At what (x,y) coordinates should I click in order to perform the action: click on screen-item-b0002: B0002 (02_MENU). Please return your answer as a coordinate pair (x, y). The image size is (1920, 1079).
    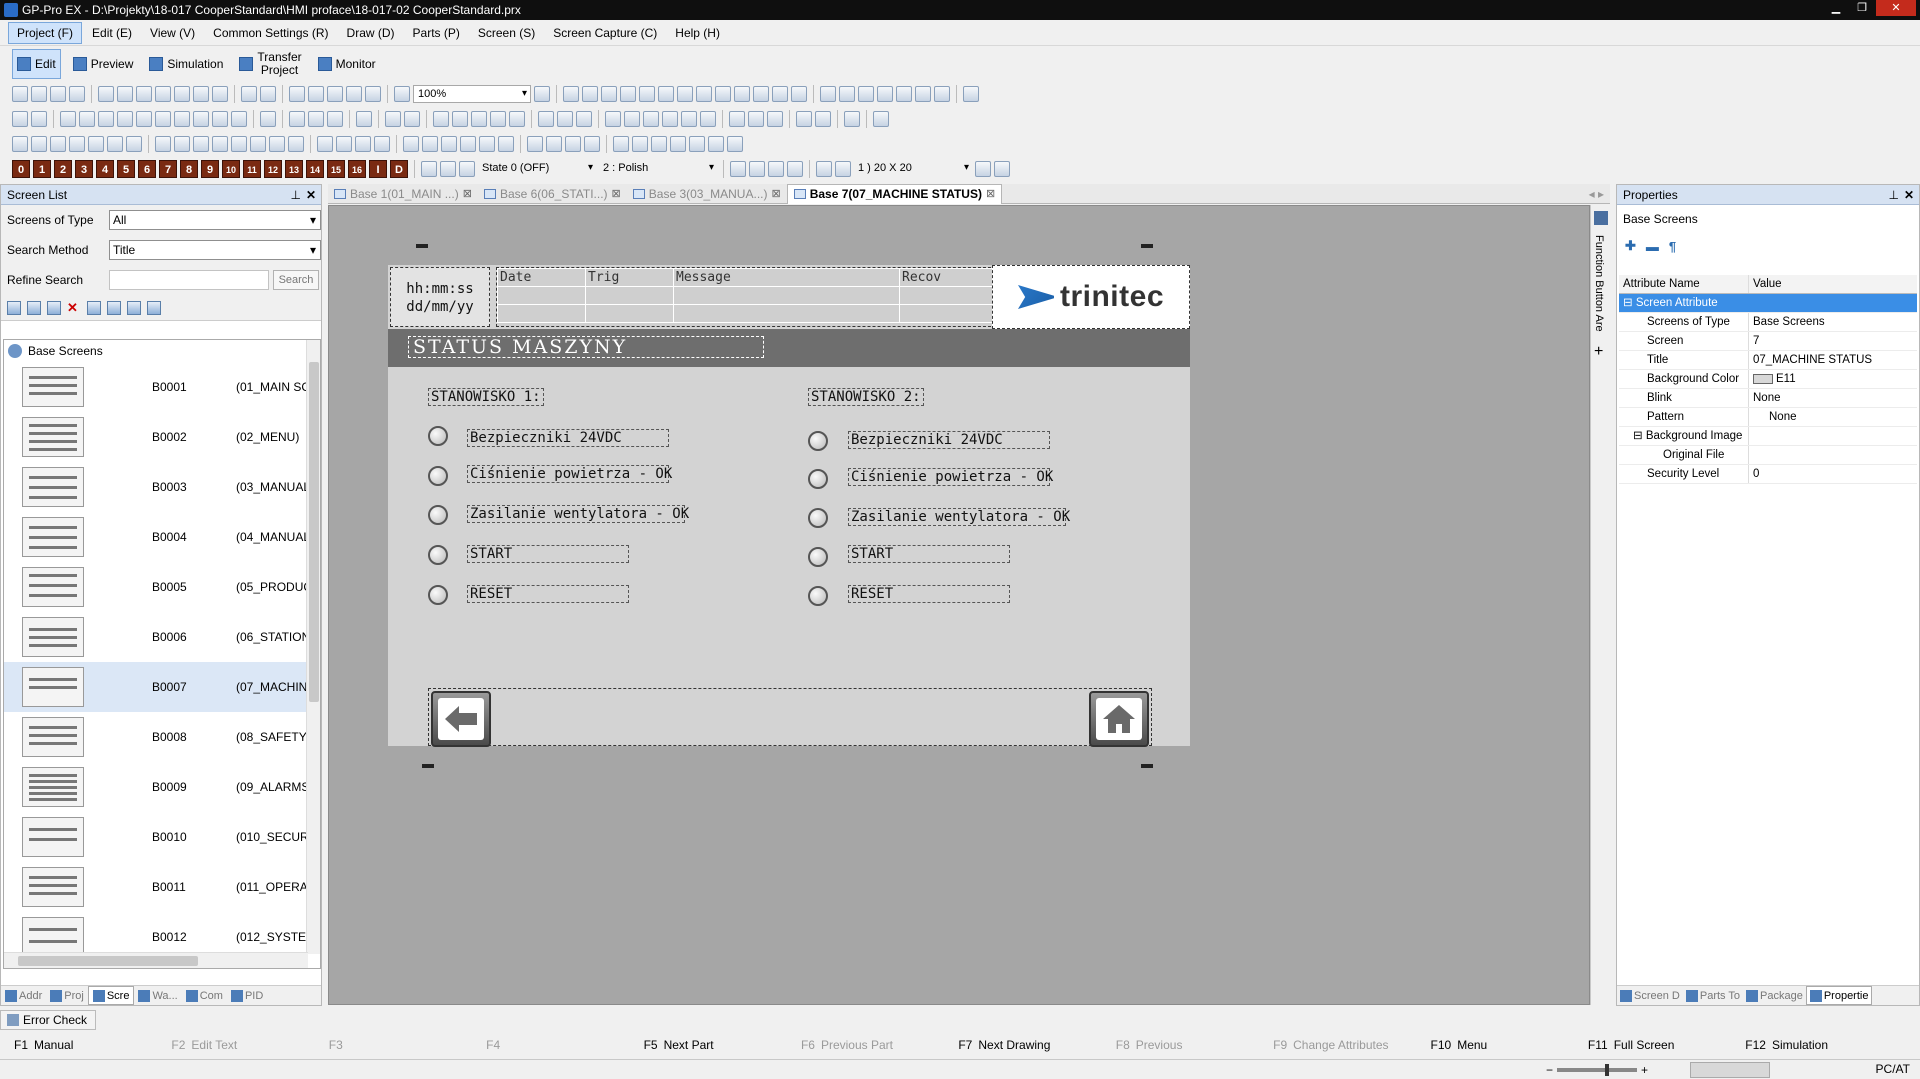
    Looking at the image, I should click on (162, 437).